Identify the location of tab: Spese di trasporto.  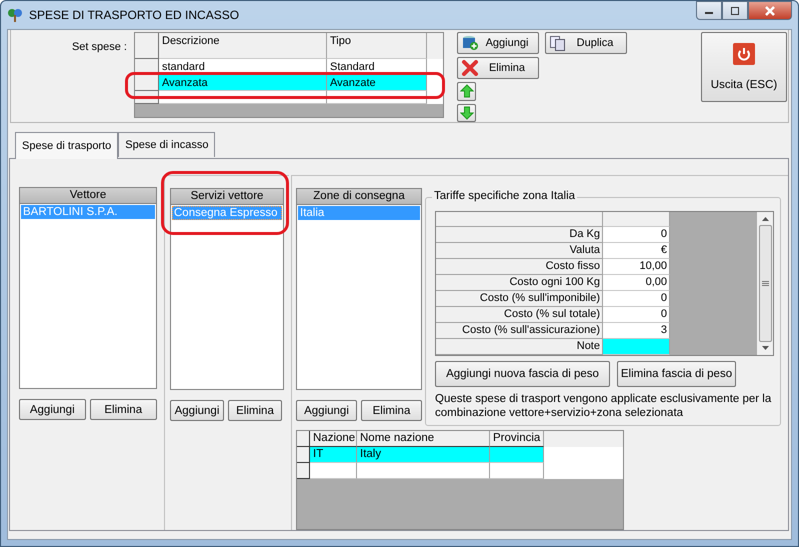
(66, 145).